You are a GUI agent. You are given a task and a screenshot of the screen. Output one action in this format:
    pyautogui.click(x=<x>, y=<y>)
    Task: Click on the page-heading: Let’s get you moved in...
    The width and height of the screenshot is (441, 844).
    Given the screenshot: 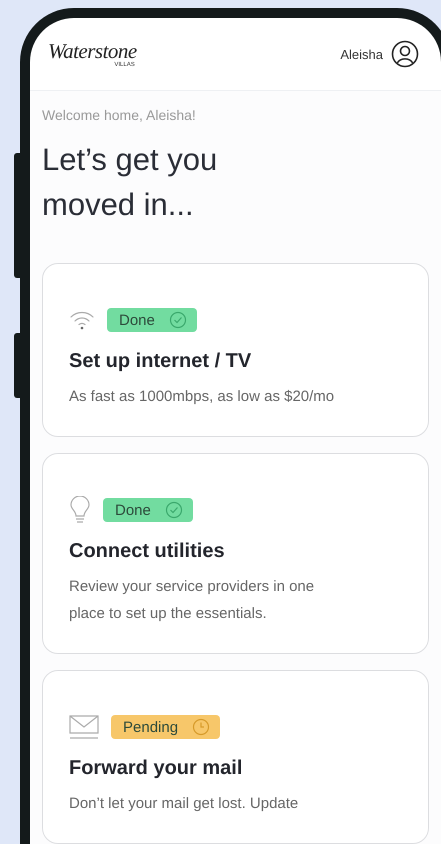 What is the action you would take?
    pyautogui.click(x=130, y=182)
    